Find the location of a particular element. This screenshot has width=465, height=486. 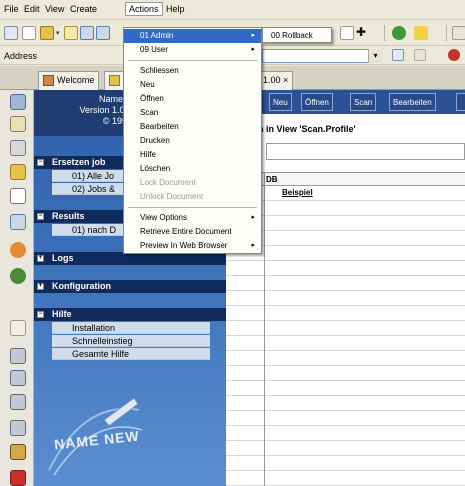

menu-item-label: Scan is located at coordinates (149, 112).